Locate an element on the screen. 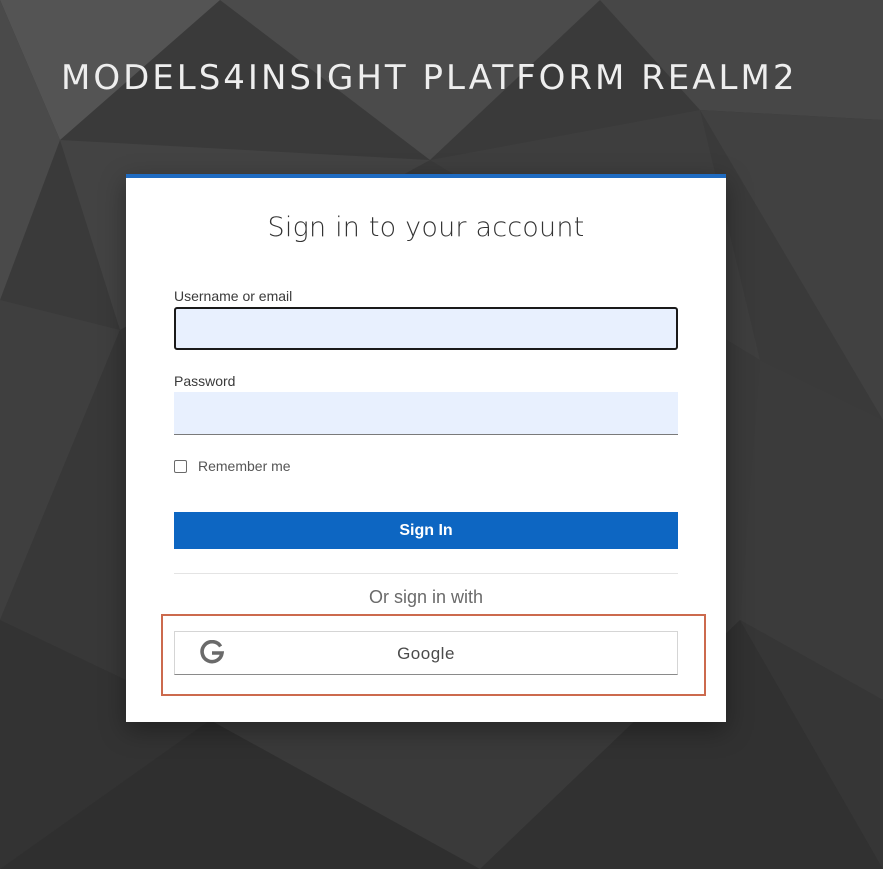  username-label: Username or email is located at coordinates (233, 296).